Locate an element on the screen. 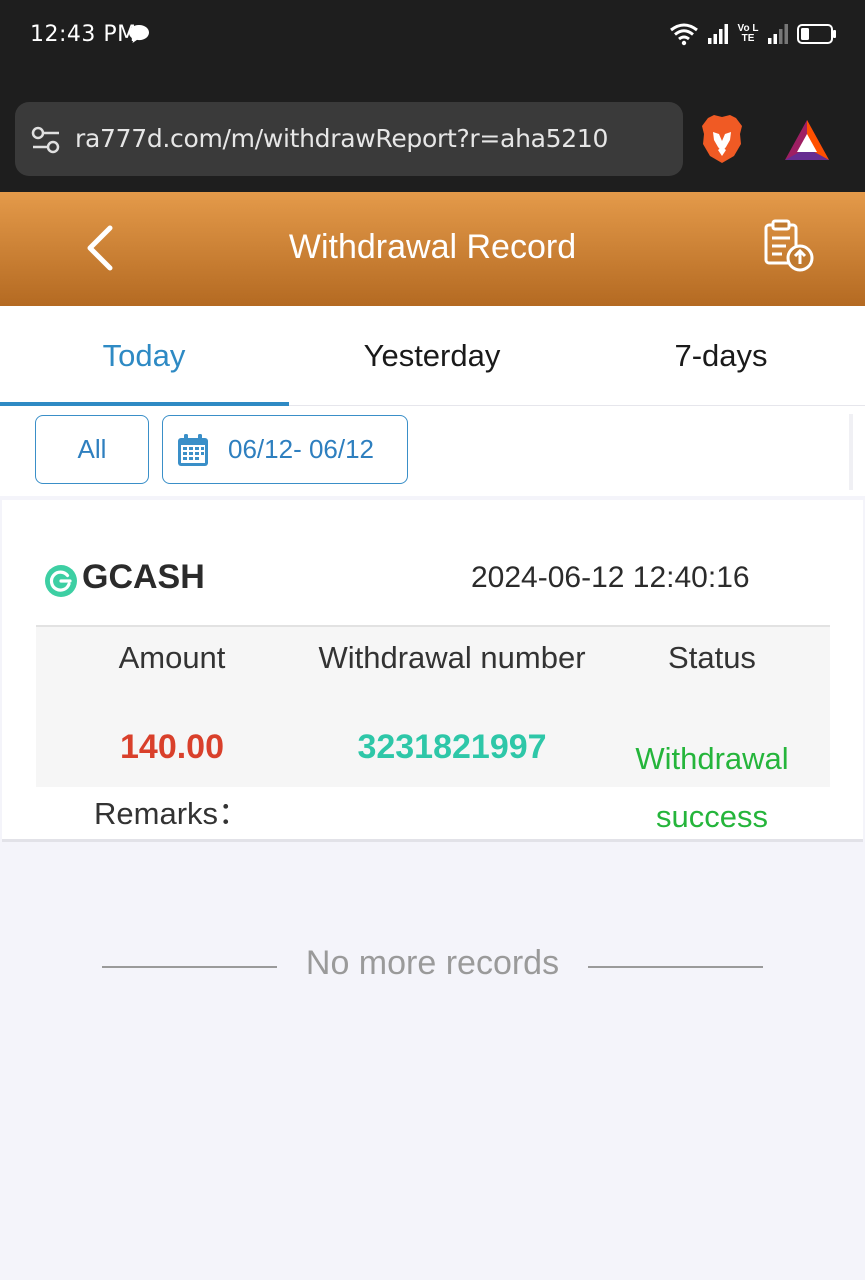  status-value: Withdrawal success is located at coordinates (712, 788).